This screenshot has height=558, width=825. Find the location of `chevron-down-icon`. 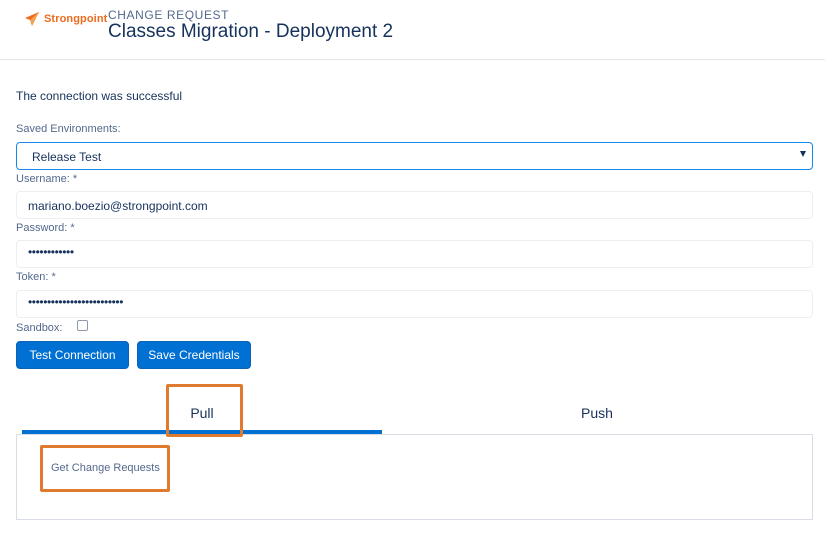

chevron-down-icon is located at coordinates (803, 154).